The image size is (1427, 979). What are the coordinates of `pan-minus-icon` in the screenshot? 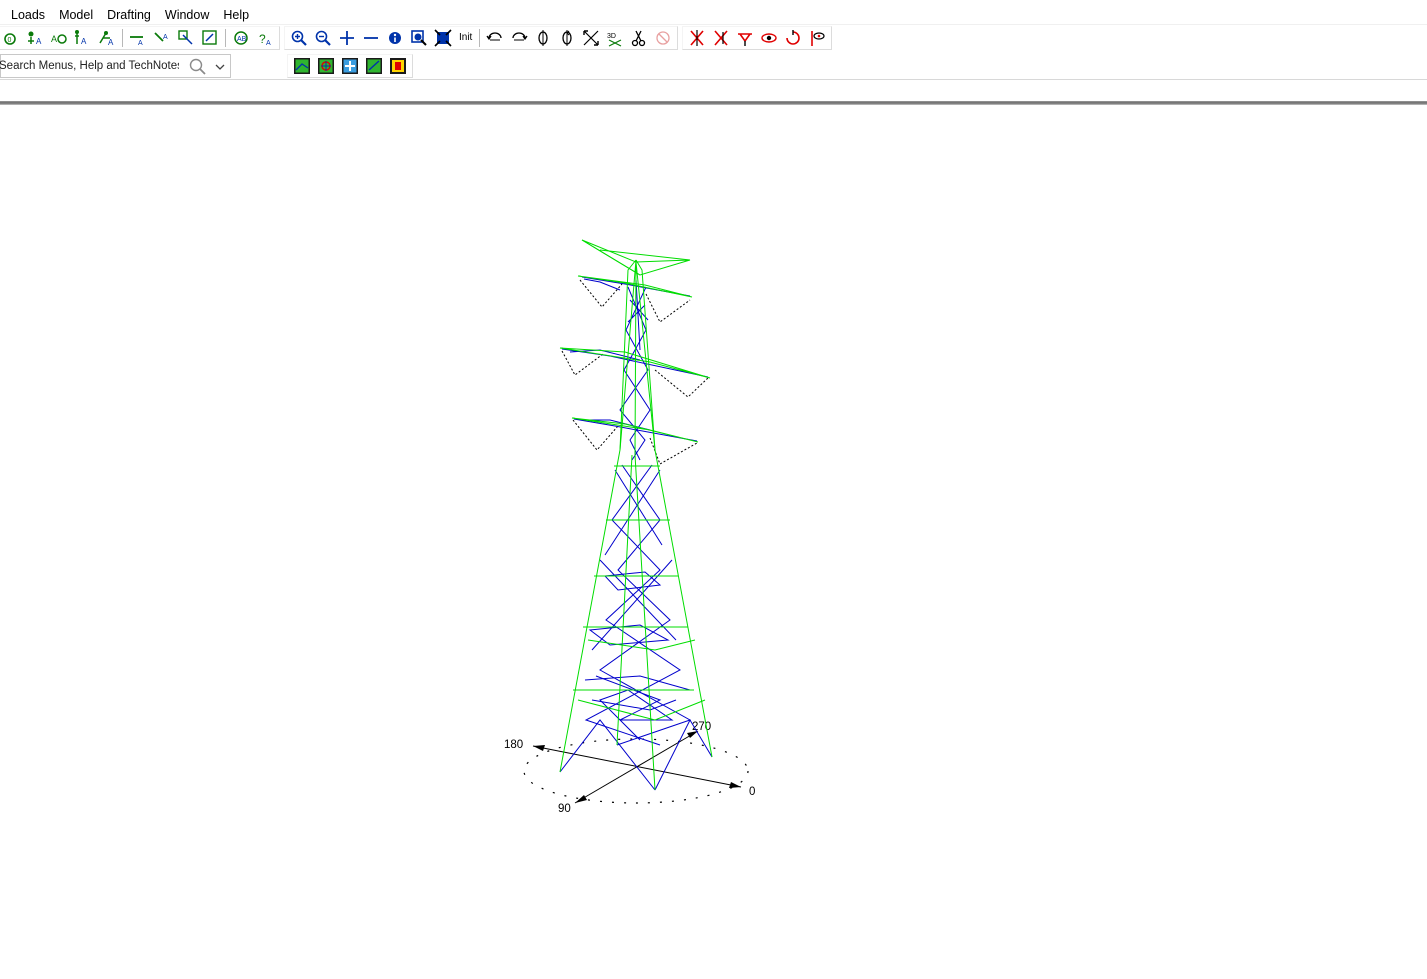 It's located at (371, 38).